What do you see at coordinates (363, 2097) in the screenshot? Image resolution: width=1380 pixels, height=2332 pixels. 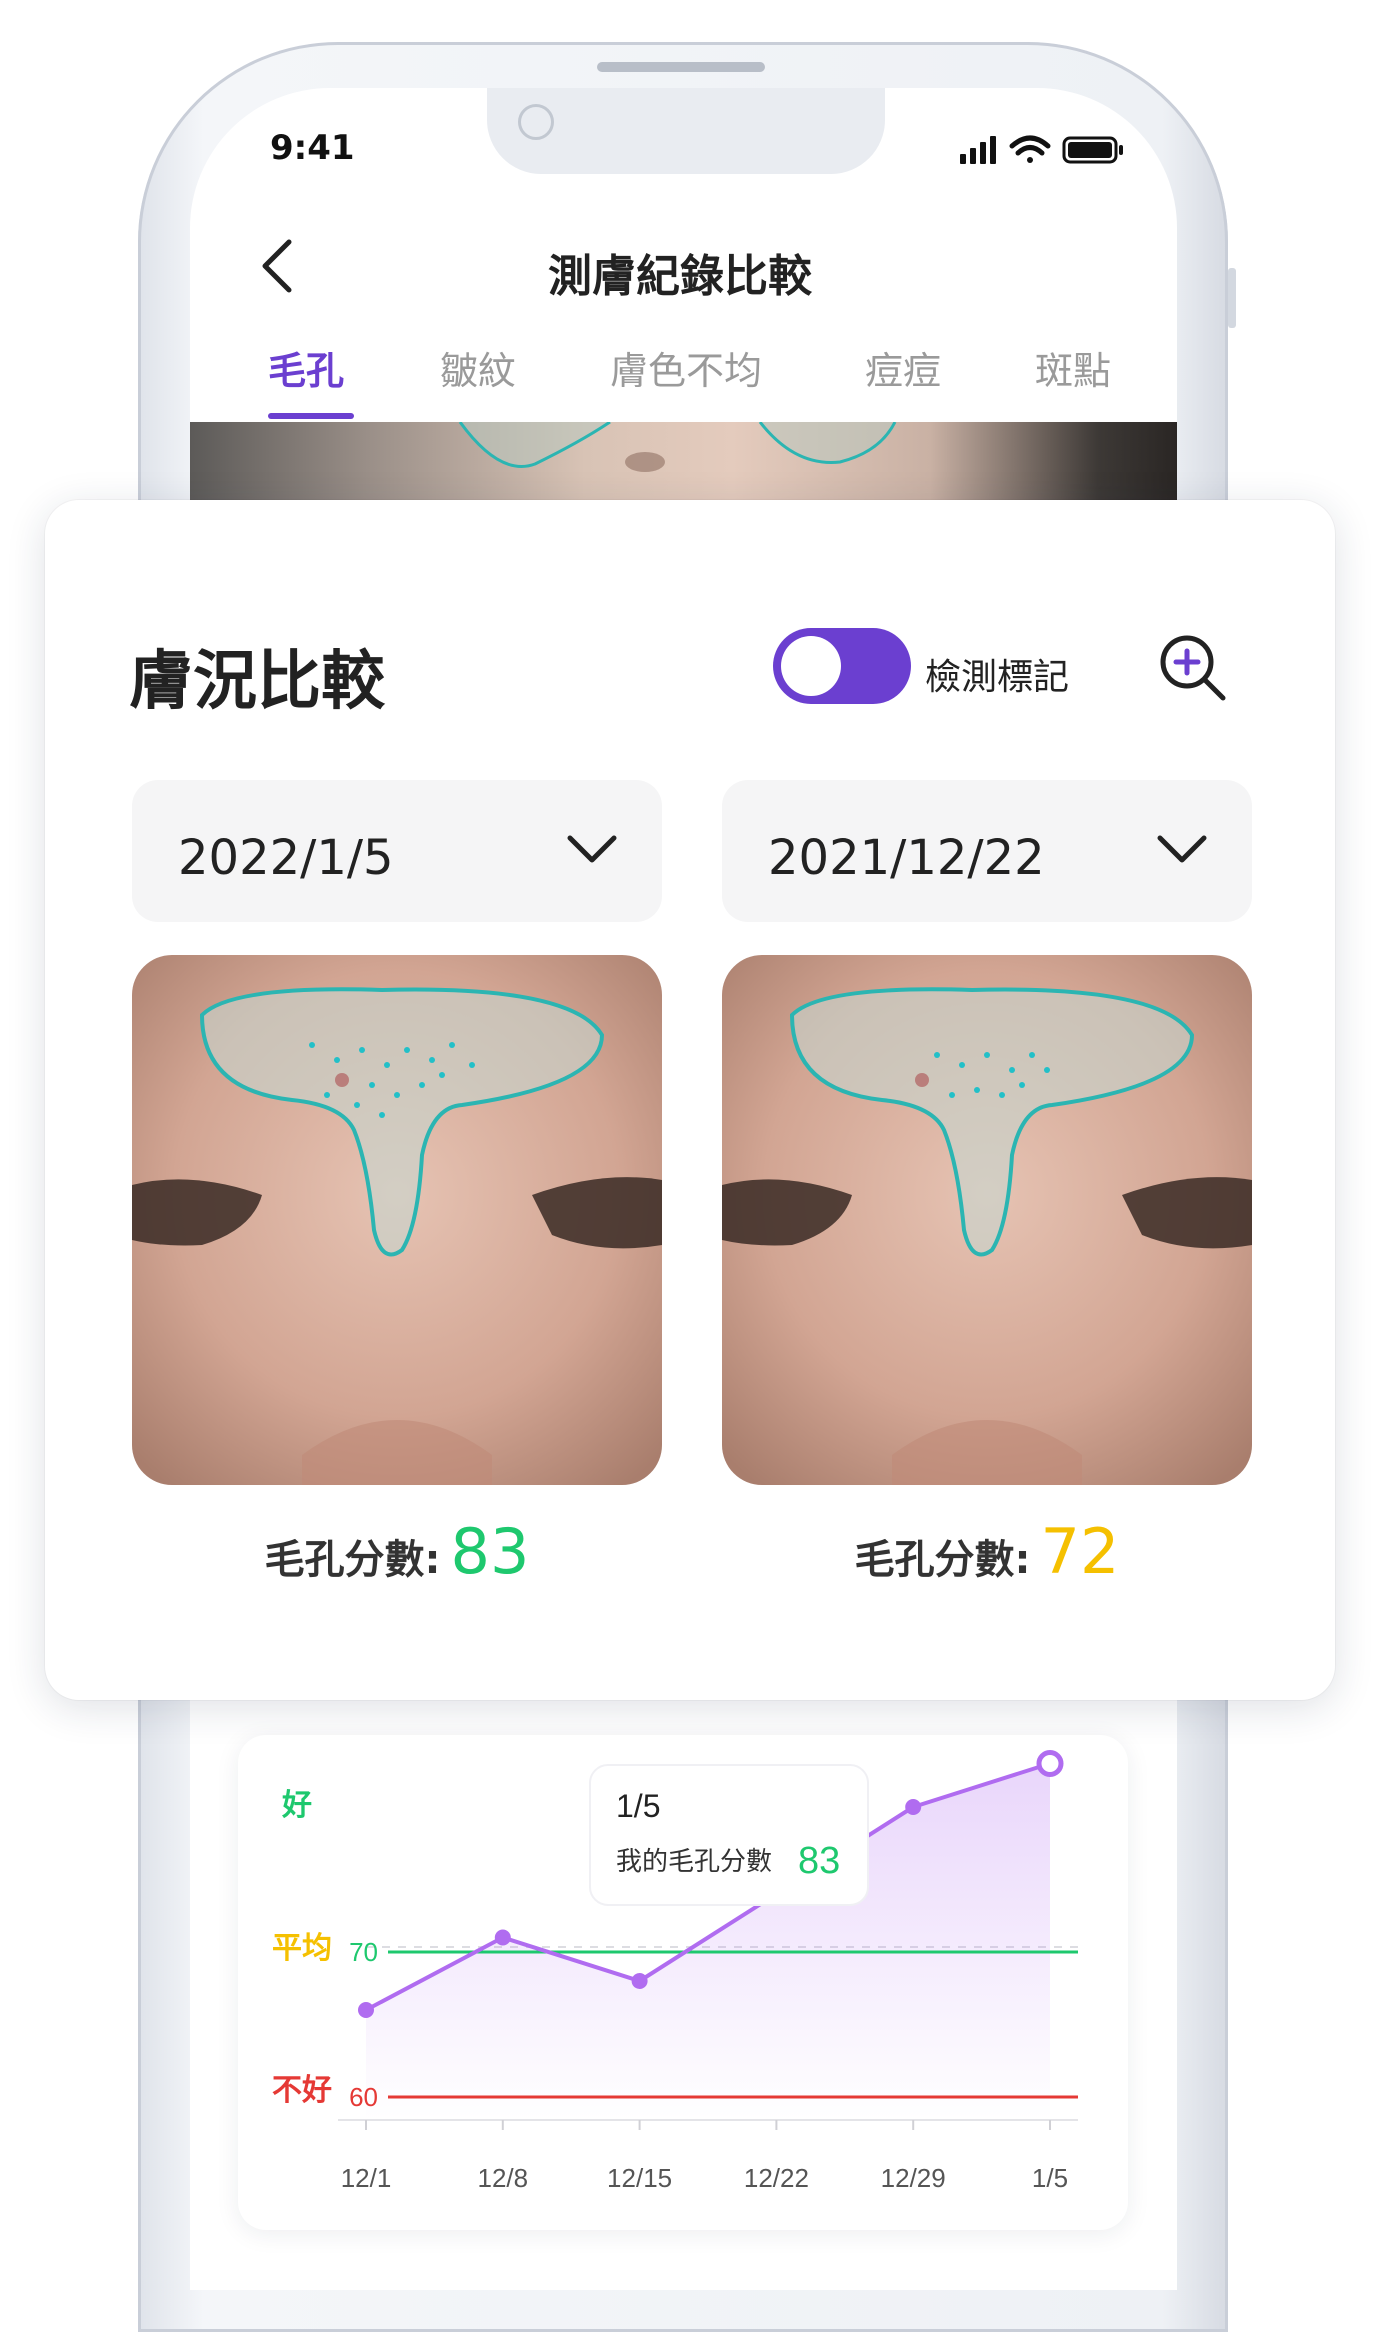 I see `reference-label-60: 60` at bounding box center [363, 2097].